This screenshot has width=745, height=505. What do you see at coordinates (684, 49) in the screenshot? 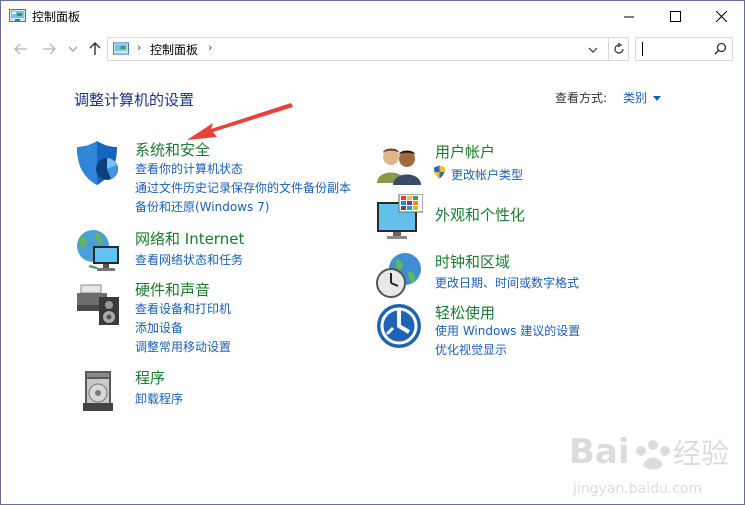
I see `search-input` at bounding box center [684, 49].